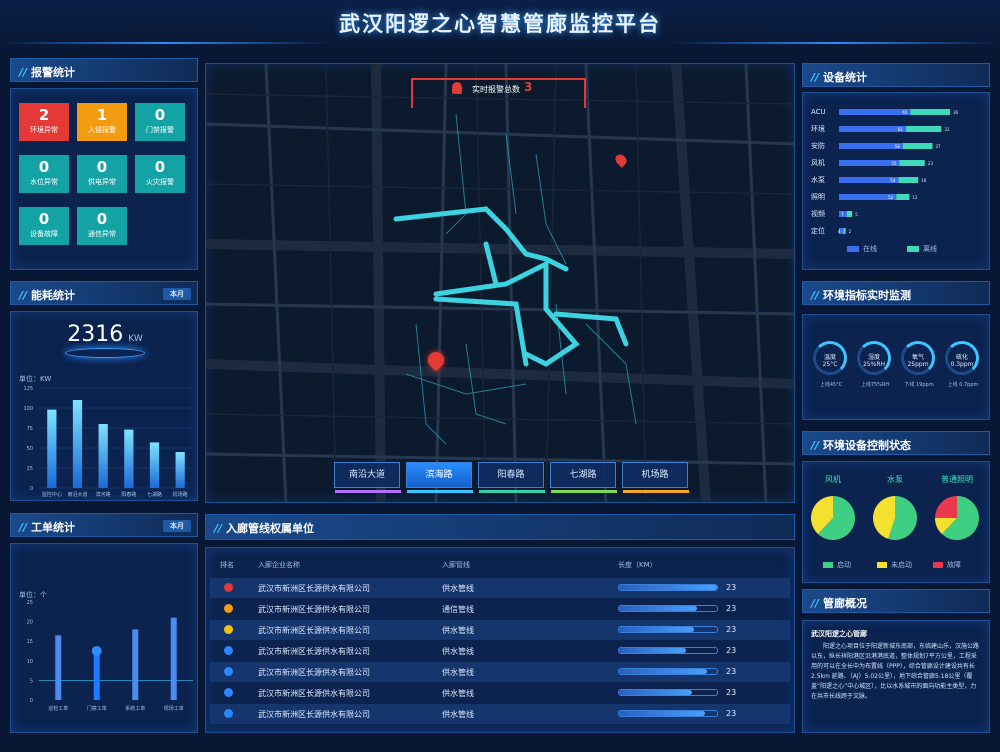 The width and height of the screenshot is (1000, 752). I want to click on device-status-pies: 风机 水泵 普通照明, so click(895, 507).